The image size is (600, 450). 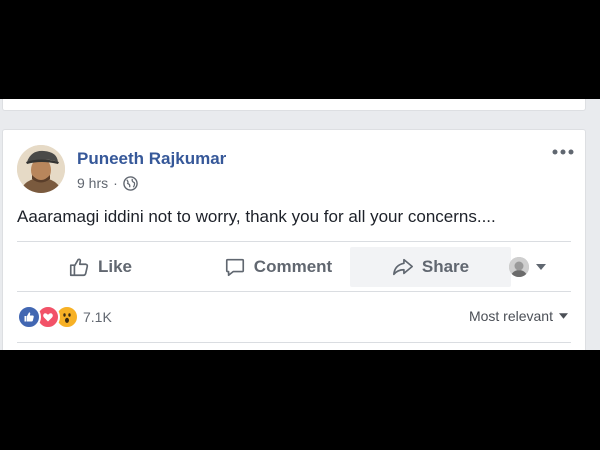 I want to click on divider-middle, so click(x=294, y=291).